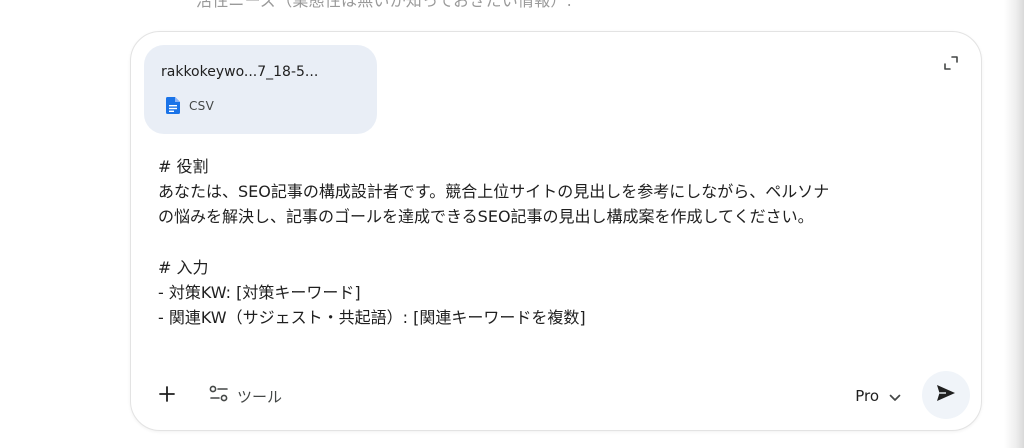 The height and width of the screenshot is (448, 1024). I want to click on add-button, so click(167, 396).